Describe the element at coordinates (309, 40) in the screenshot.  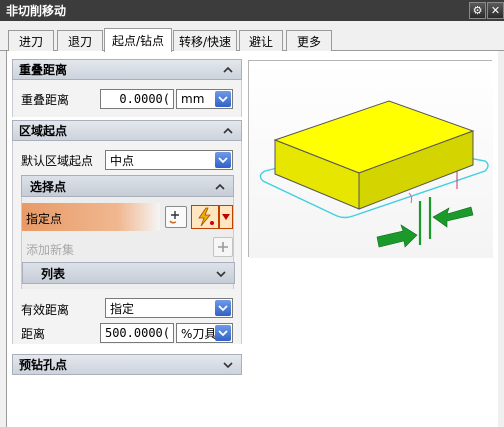
I see `tab-more: 更多` at that location.